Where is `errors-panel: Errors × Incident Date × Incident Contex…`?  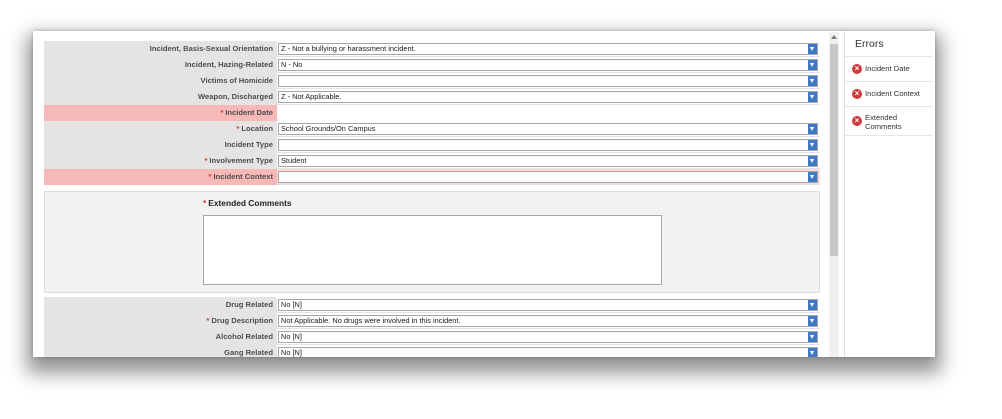 errors-panel: Errors × Incident Date × Incident Contex… is located at coordinates (890, 194).